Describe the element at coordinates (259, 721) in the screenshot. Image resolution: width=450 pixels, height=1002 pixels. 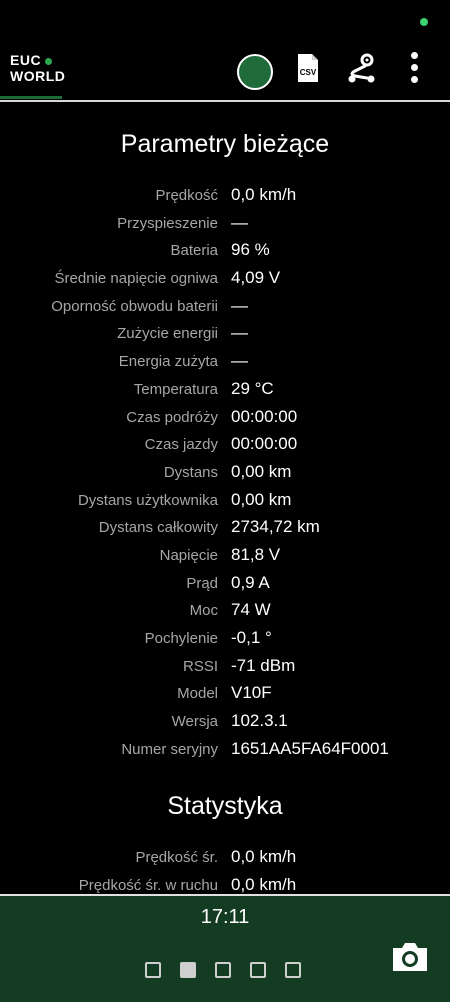
I see `param-value: 102.3.1` at that location.